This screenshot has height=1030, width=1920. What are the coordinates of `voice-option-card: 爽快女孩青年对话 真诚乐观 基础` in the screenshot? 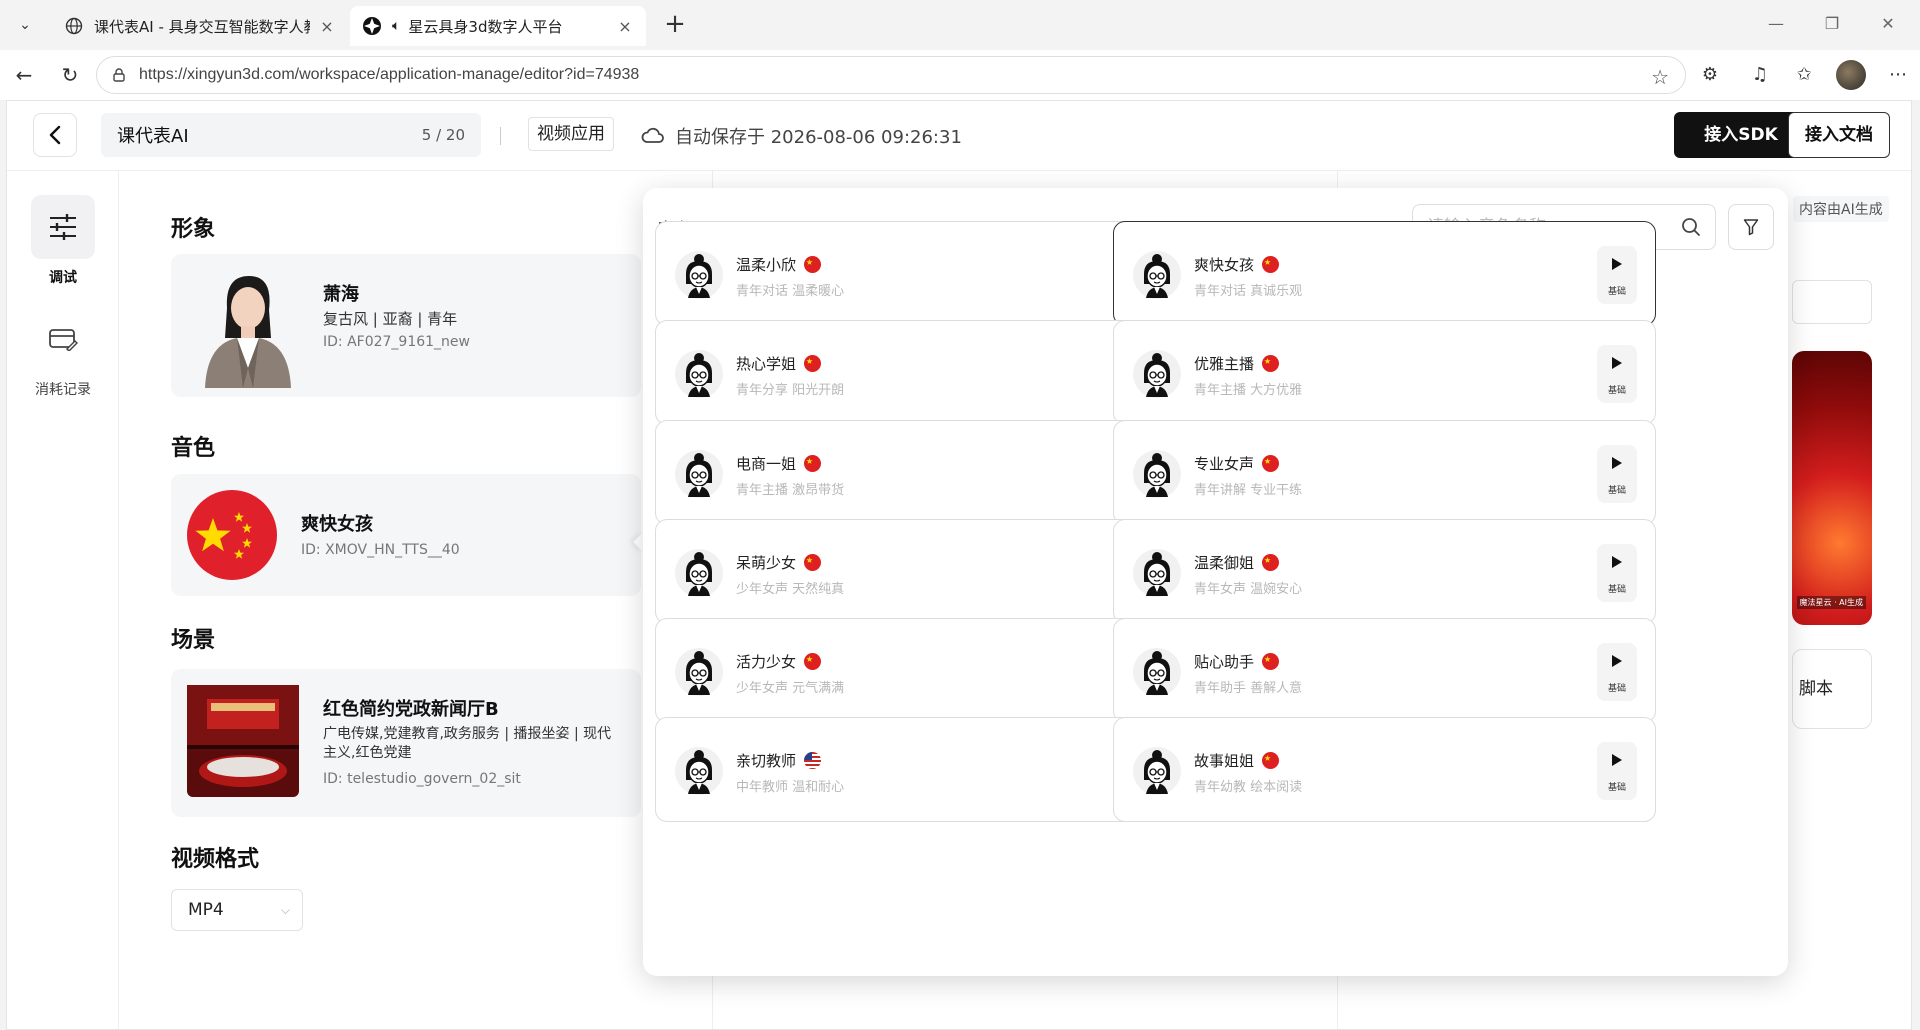 It's located at (1384, 273).